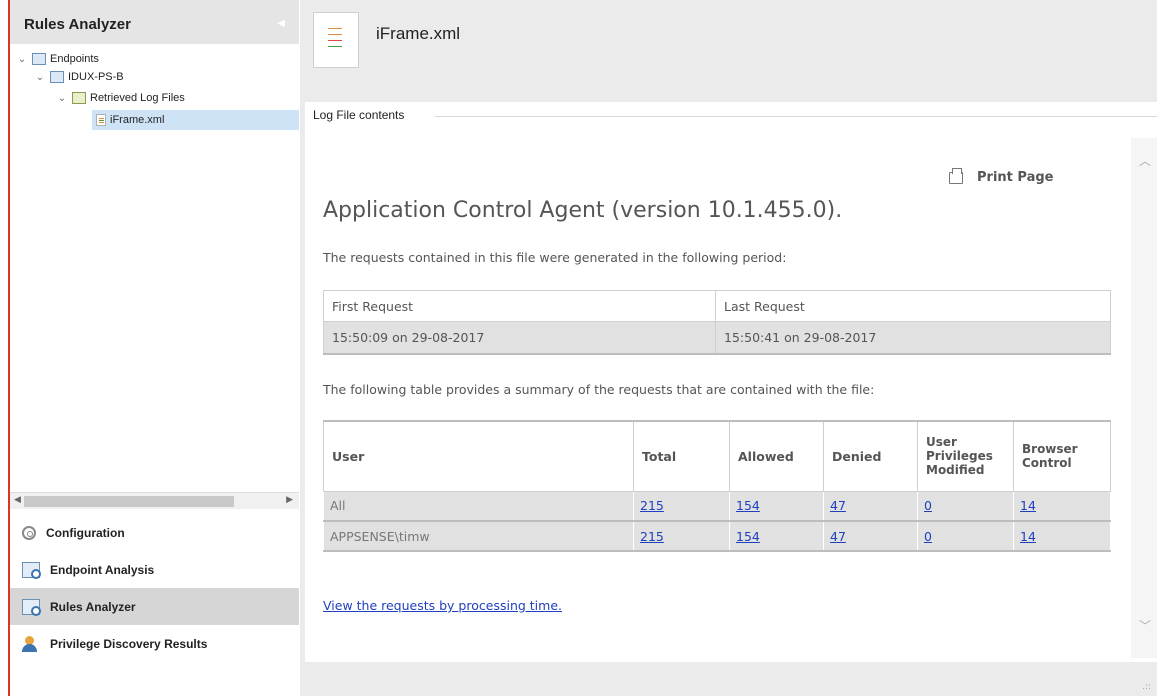 This screenshot has height=696, width=1157. I want to click on tree-item-endpoints: ⌄ Endpoints, so click(57, 59).